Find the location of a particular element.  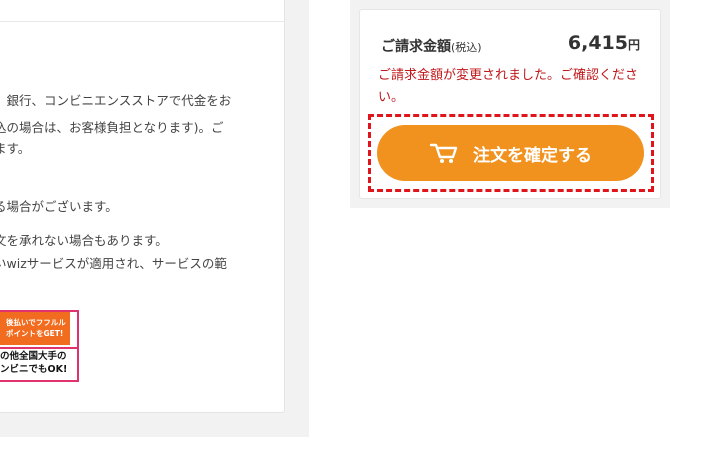

payment-description-line-3: ます。 is located at coordinates (15, 148).